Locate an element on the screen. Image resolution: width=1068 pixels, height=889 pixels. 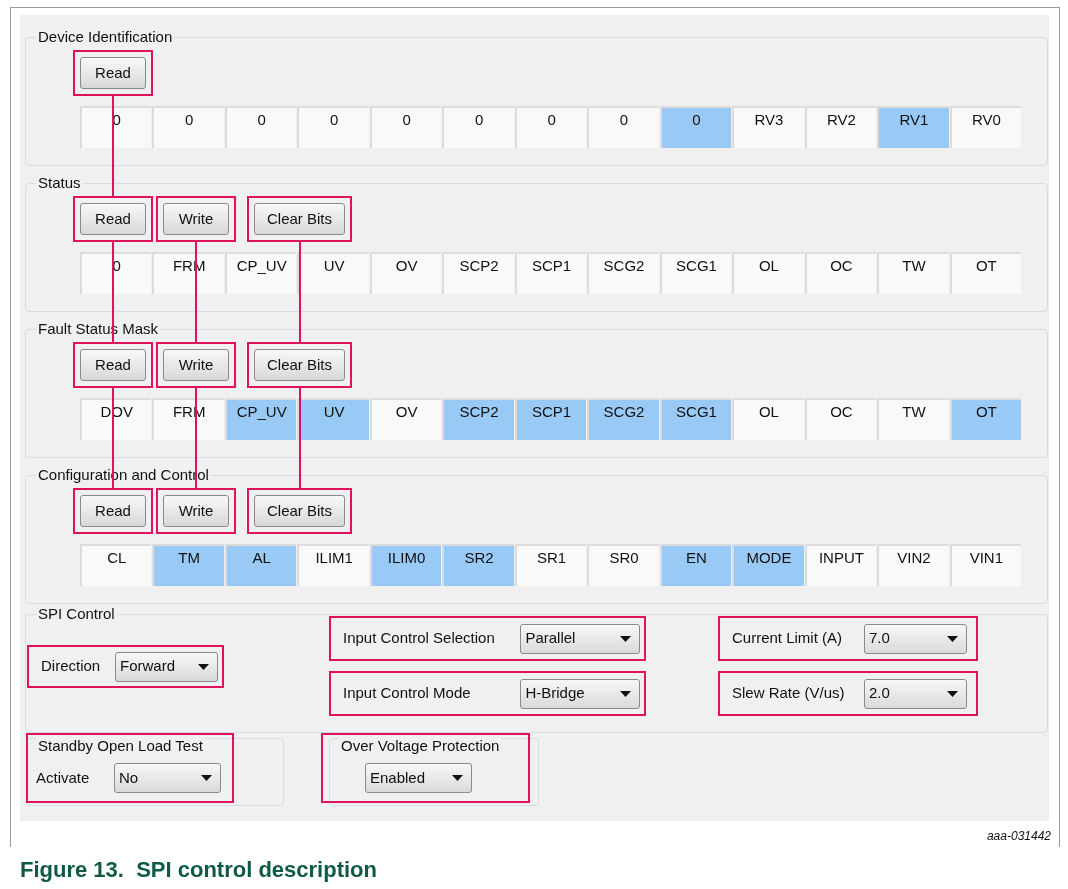
bit-cell: RV0 is located at coordinates (985, 127).